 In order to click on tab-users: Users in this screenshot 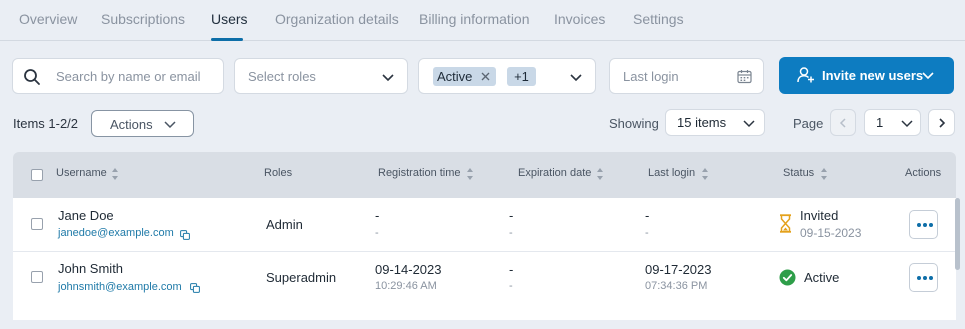, I will do `click(229, 19)`.